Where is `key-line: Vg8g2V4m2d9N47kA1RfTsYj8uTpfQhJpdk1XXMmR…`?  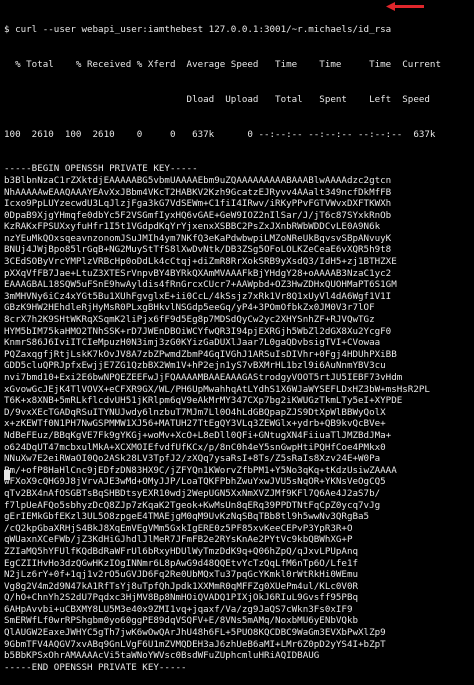
key-line: Vg8g2V4m2d9N47kA1RfTsYj8uTpfQhJpdk1XXMmR… is located at coordinates (181, 586).